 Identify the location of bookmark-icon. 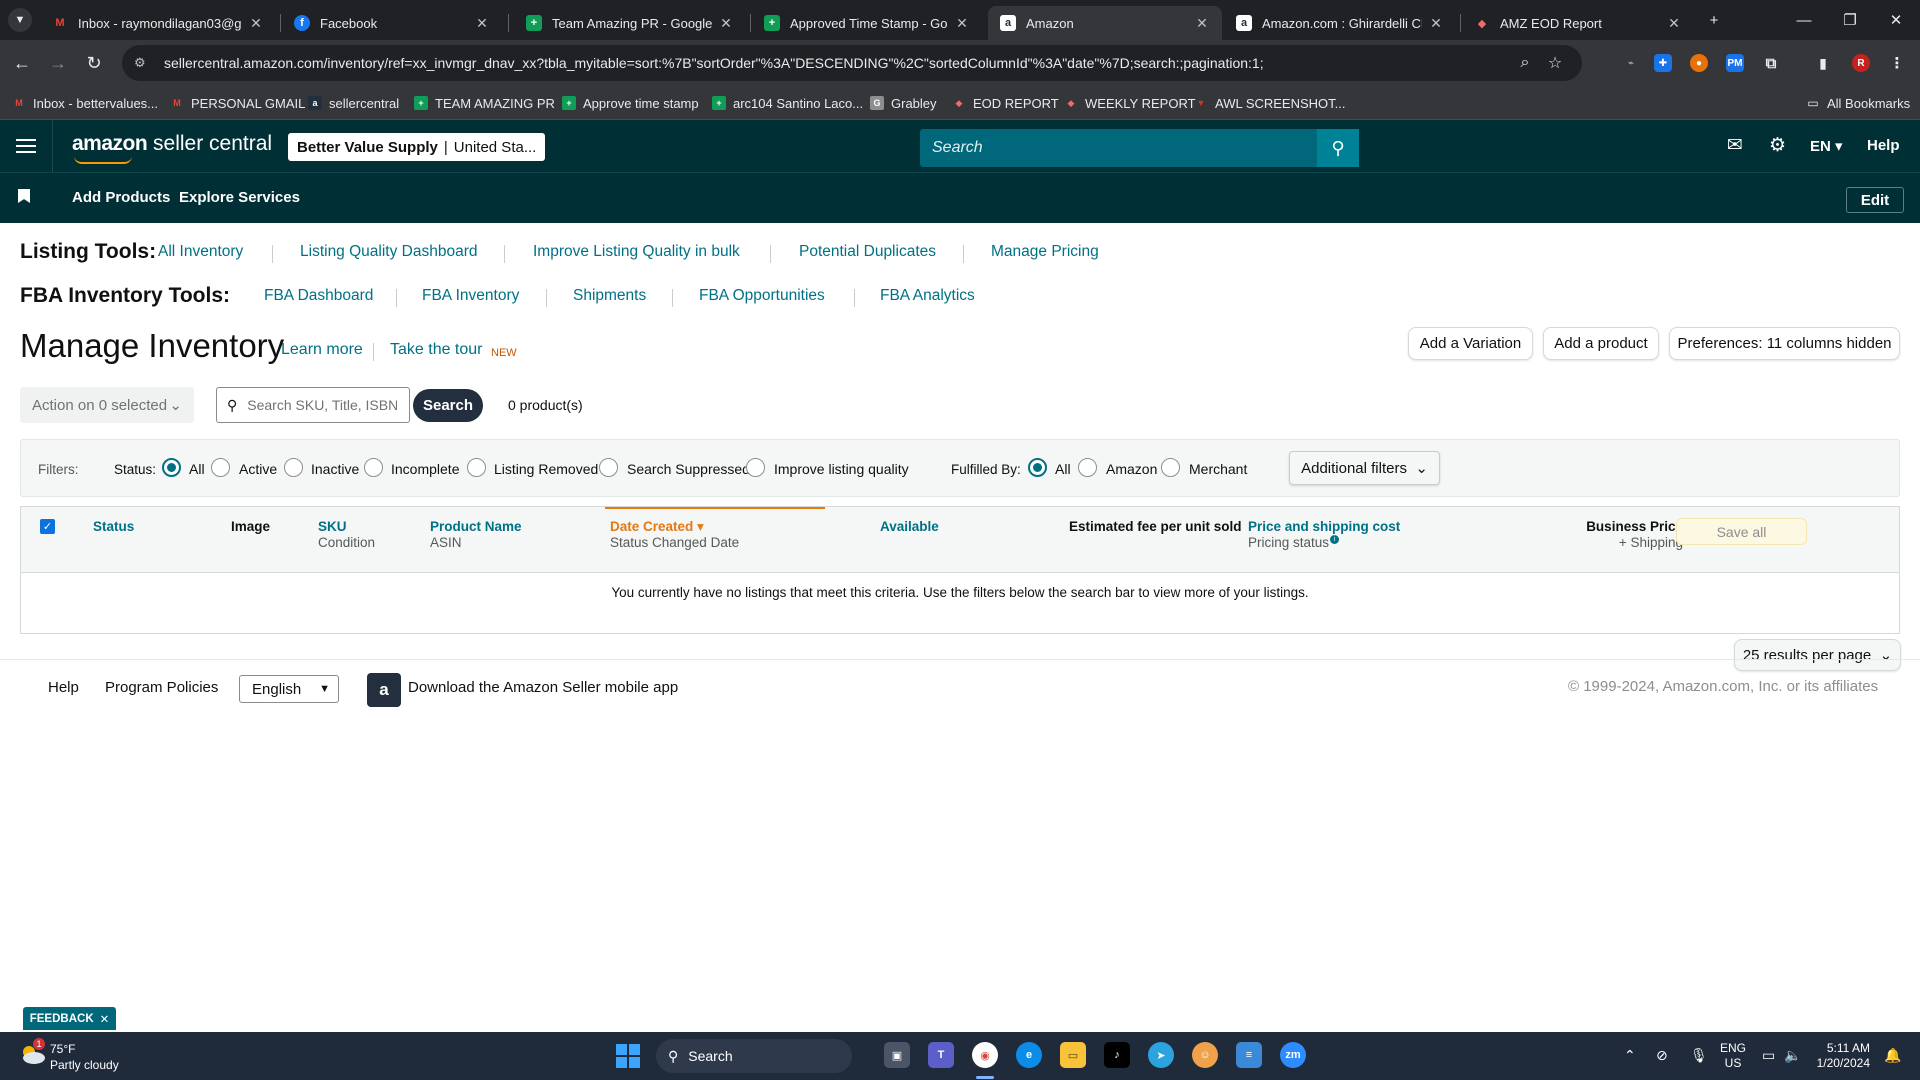
(24, 196).